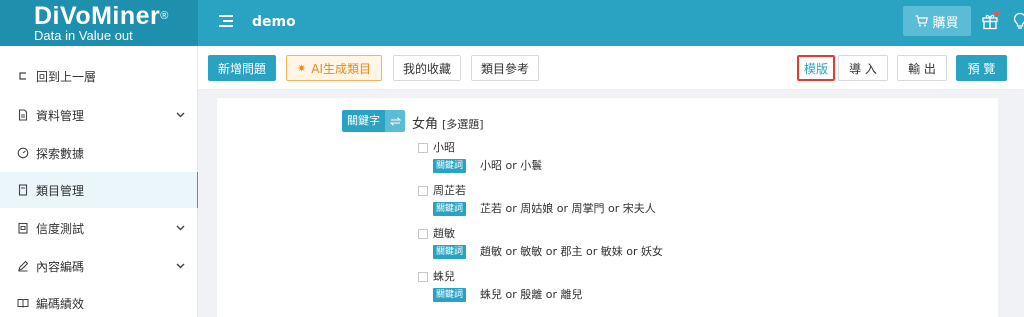 The width and height of the screenshot is (1024, 317). What do you see at coordinates (99, 115) in the screenshot?
I see `sidebar-item-data-management: 資料管理` at bounding box center [99, 115].